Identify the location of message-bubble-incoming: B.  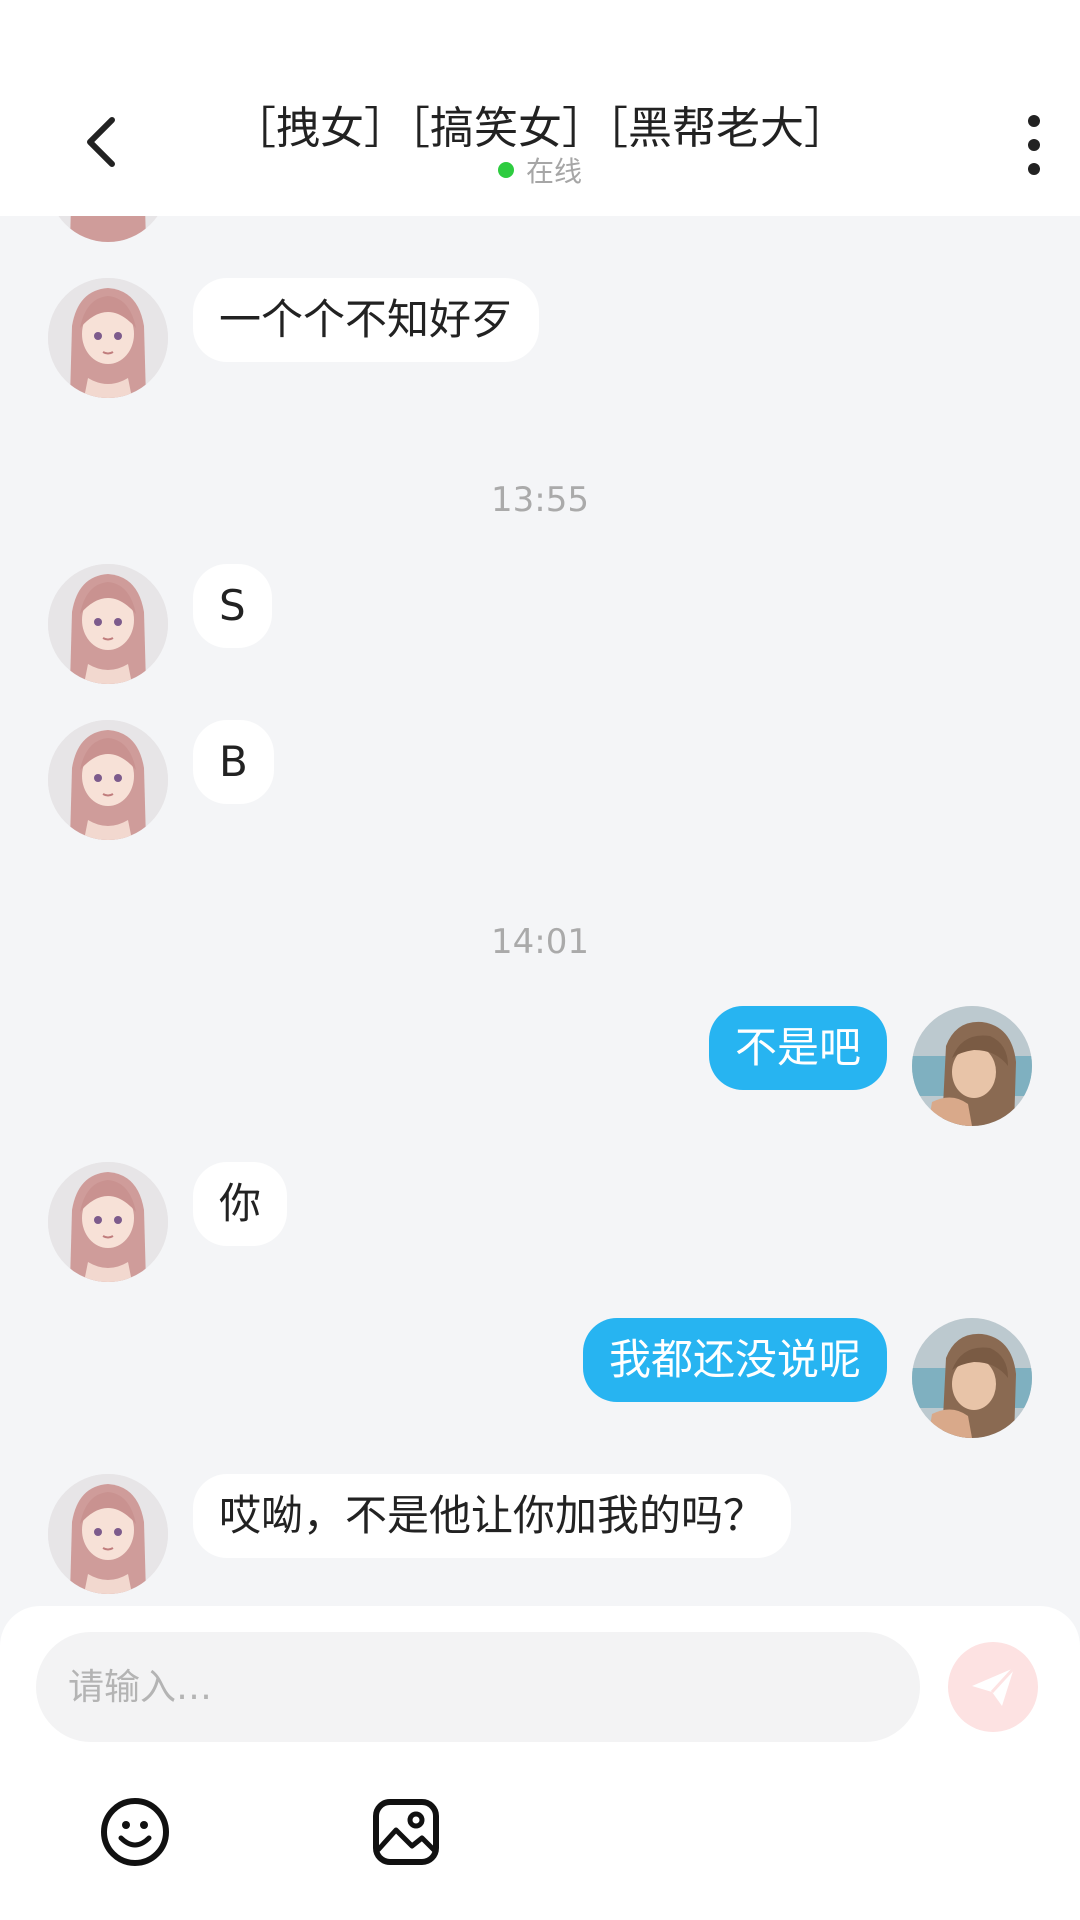
(233, 762).